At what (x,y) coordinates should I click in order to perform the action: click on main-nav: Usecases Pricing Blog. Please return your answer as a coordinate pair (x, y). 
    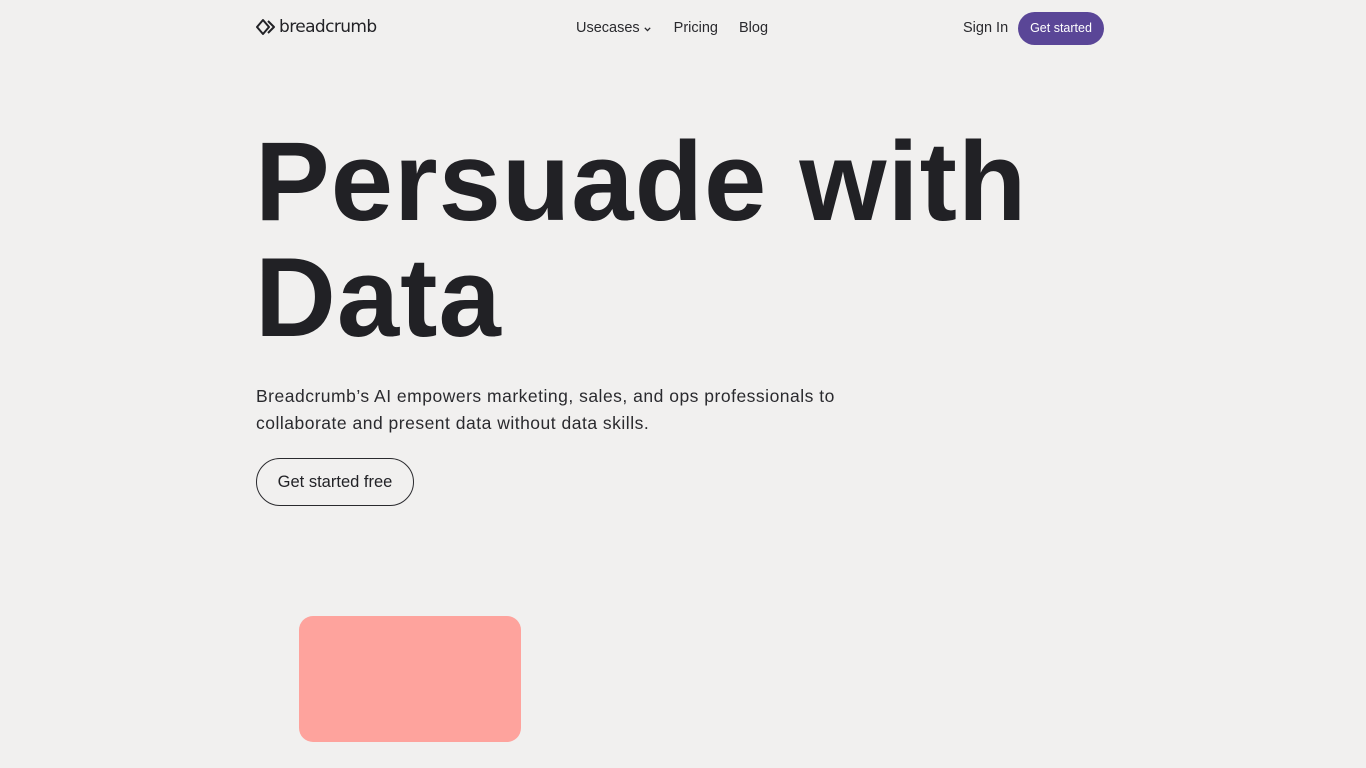
    Looking at the image, I should click on (672, 28).